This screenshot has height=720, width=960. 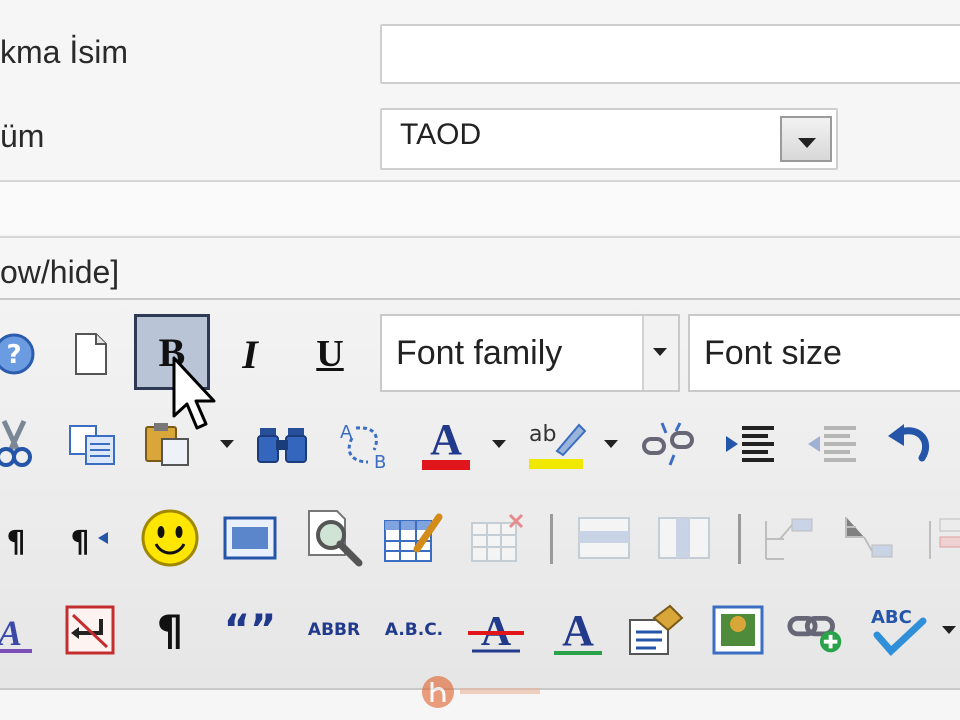 What do you see at coordinates (282, 444) in the screenshot?
I see `find-icon` at bounding box center [282, 444].